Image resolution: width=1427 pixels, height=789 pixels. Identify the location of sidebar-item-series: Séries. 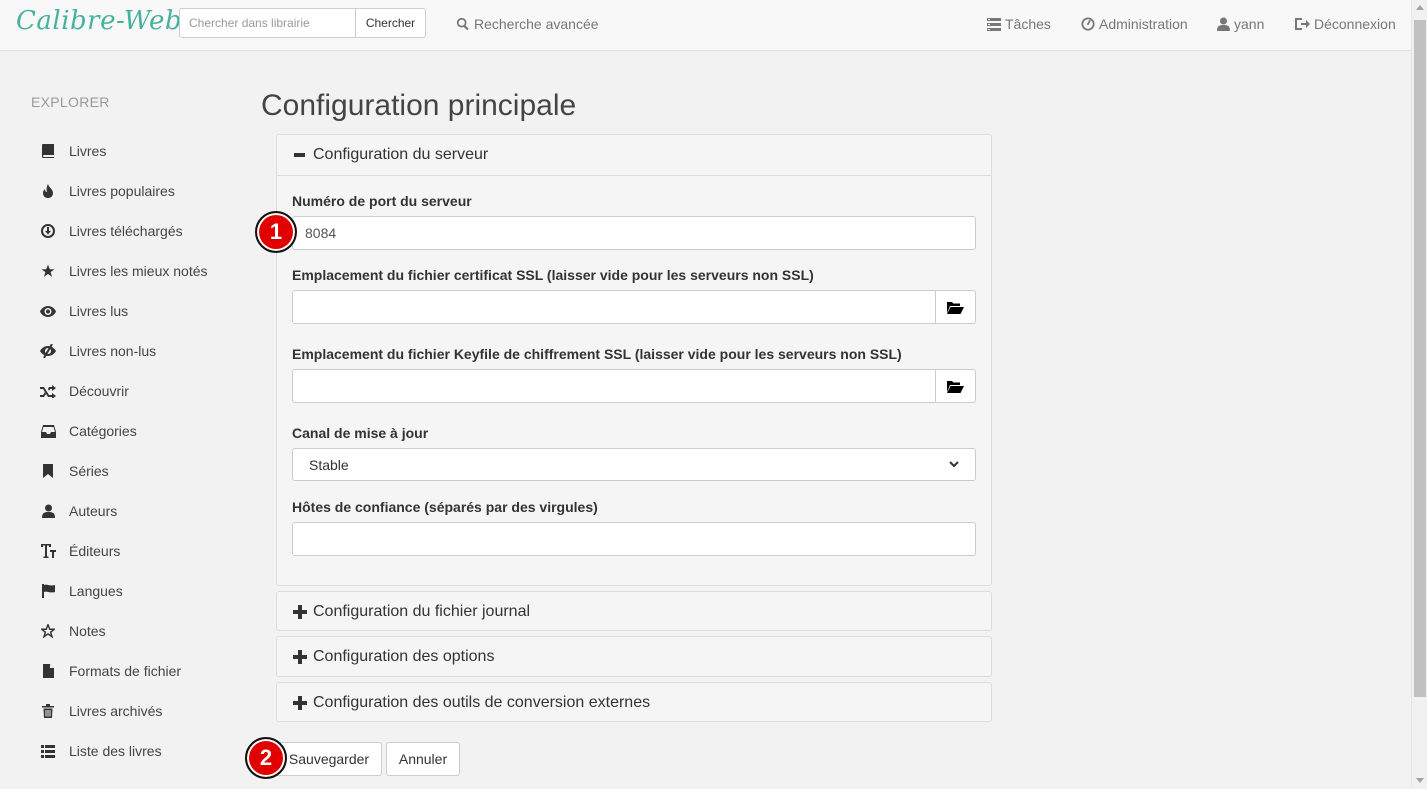
(74, 471).